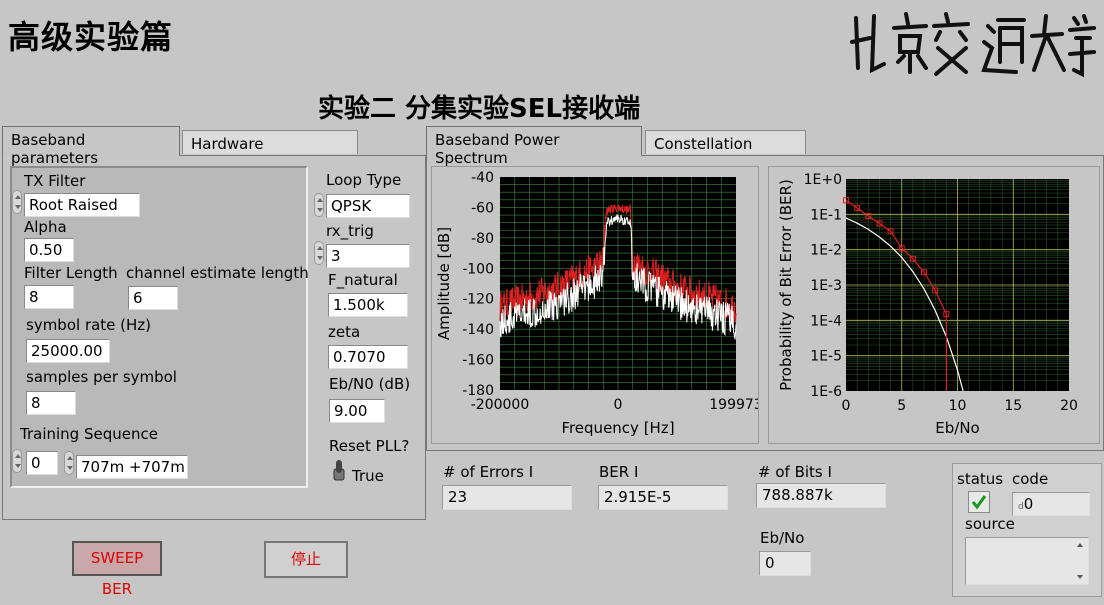  I want to click on sweep-ber-button: SWEEP BER, so click(117, 569).